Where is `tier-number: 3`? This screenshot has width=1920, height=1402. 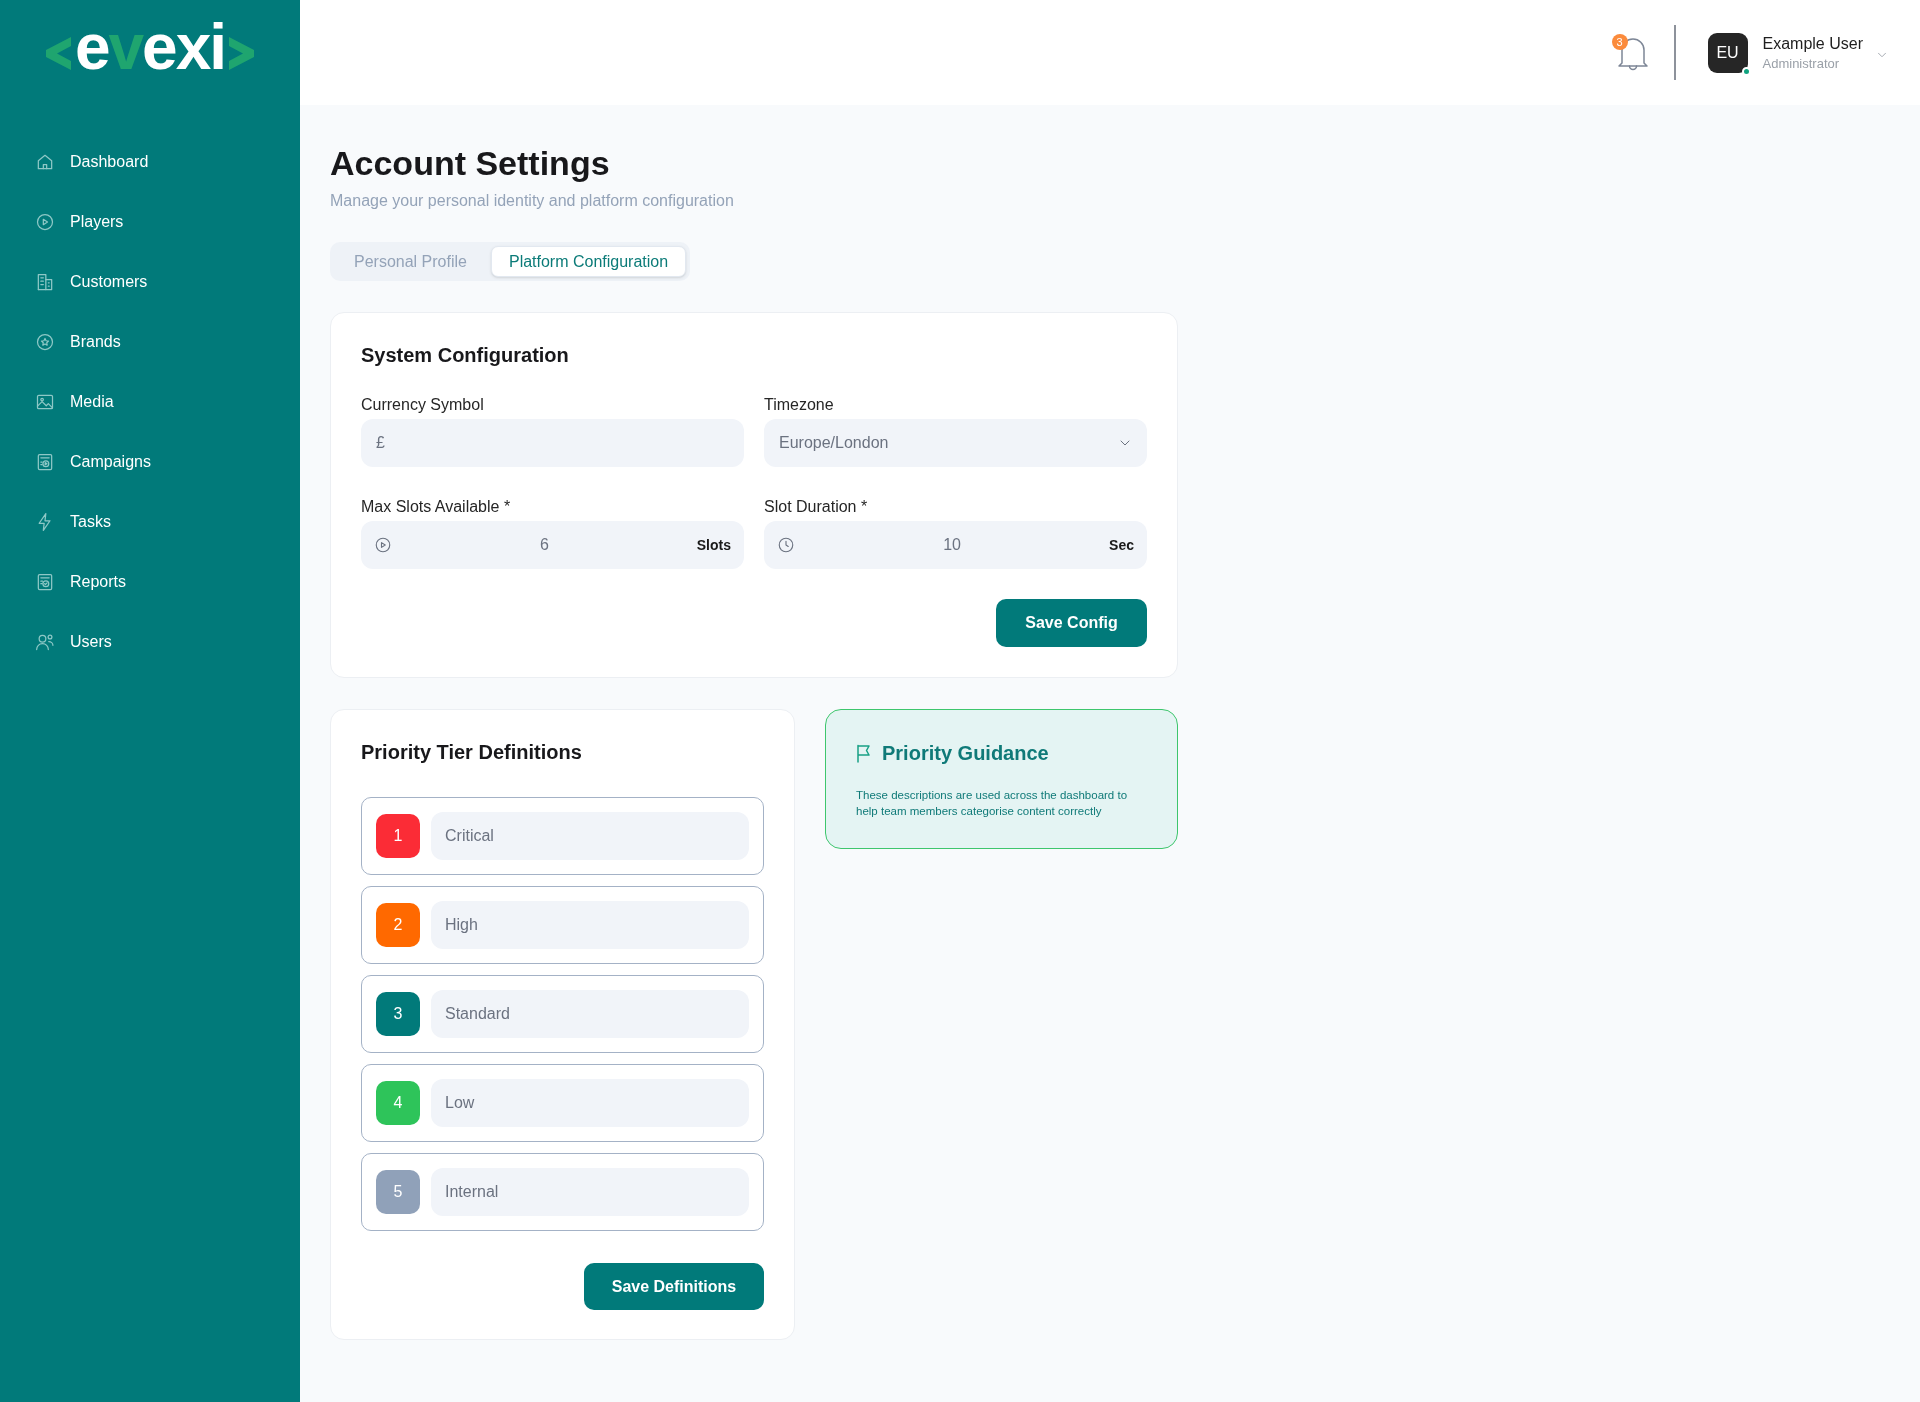
tier-number: 3 is located at coordinates (398, 1014).